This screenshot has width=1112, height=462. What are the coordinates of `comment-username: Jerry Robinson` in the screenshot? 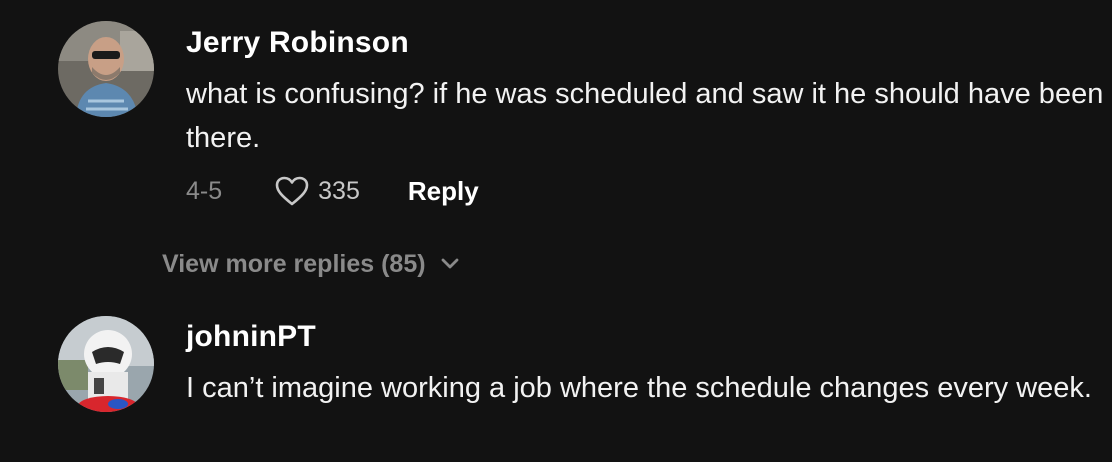 It's located at (297, 43).